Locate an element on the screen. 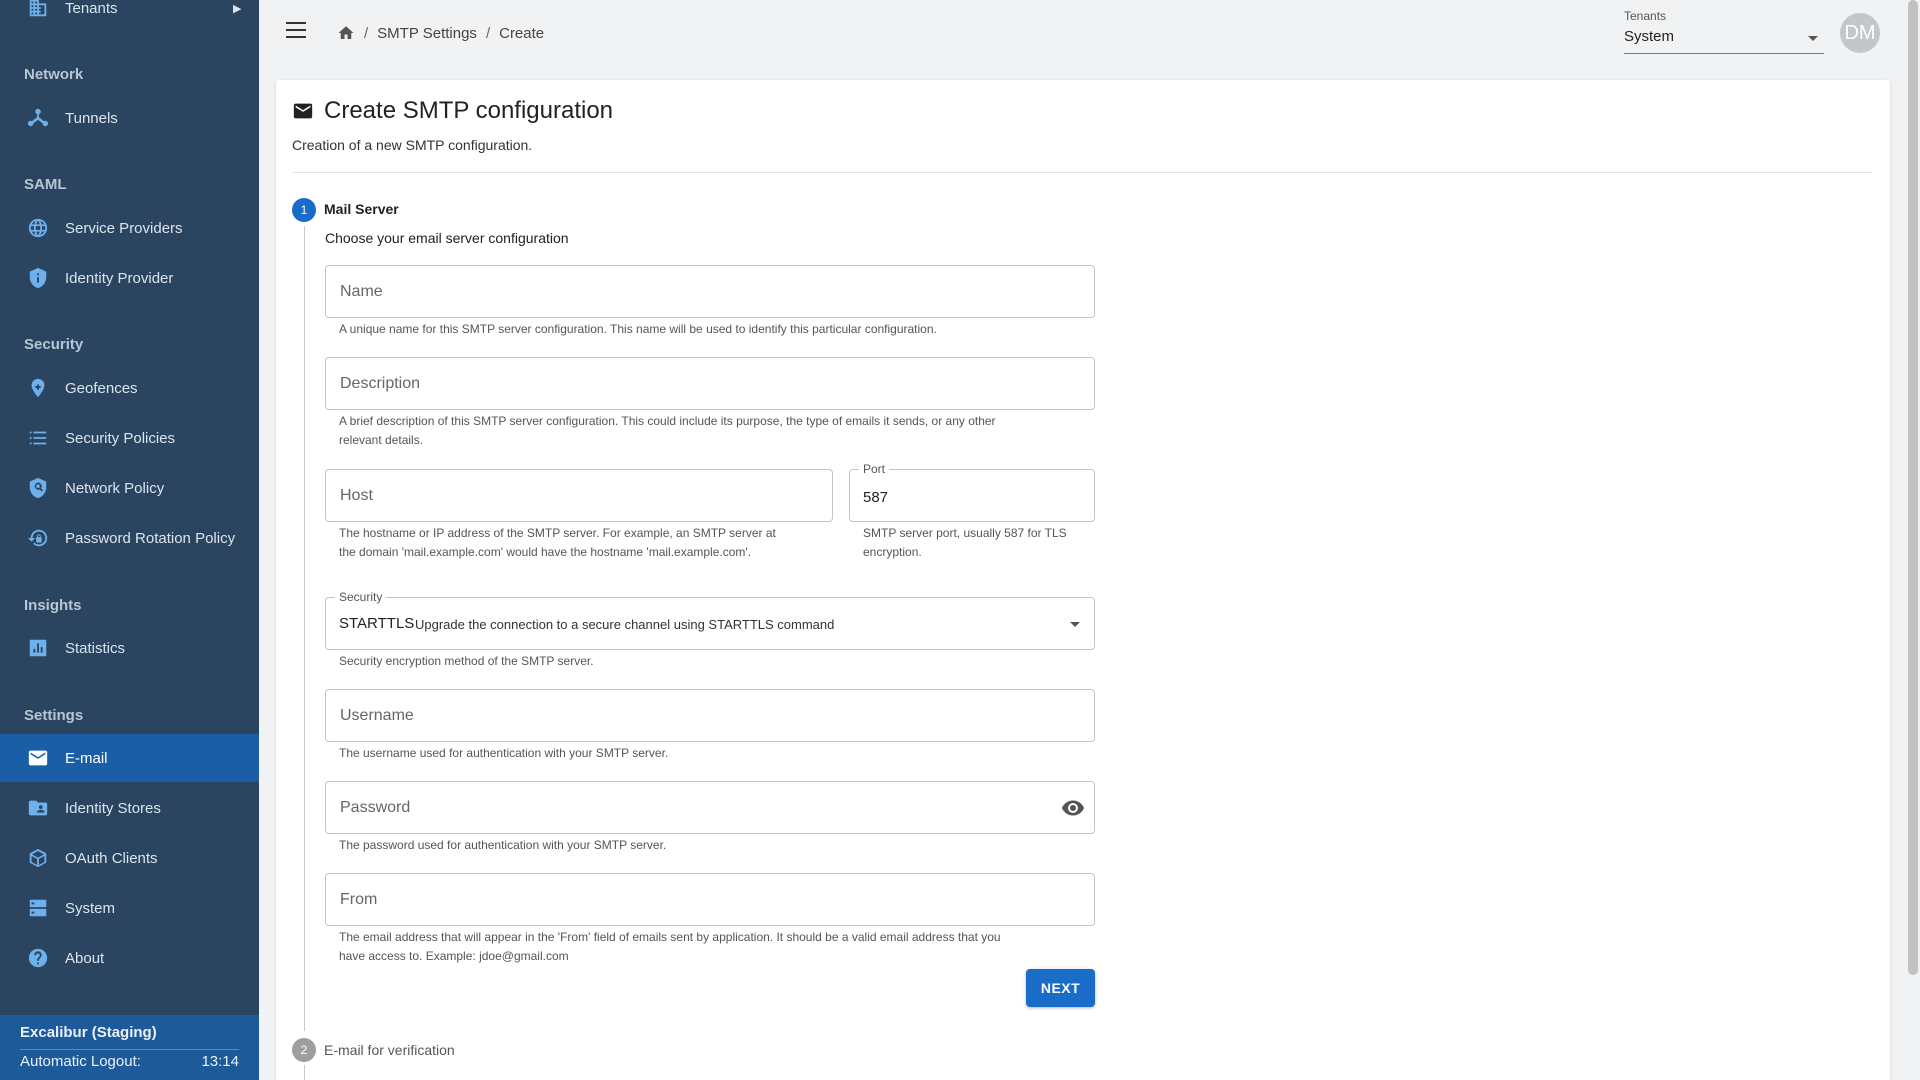 The image size is (1920, 1080). password-placeholder: Password is located at coordinates (375, 807).